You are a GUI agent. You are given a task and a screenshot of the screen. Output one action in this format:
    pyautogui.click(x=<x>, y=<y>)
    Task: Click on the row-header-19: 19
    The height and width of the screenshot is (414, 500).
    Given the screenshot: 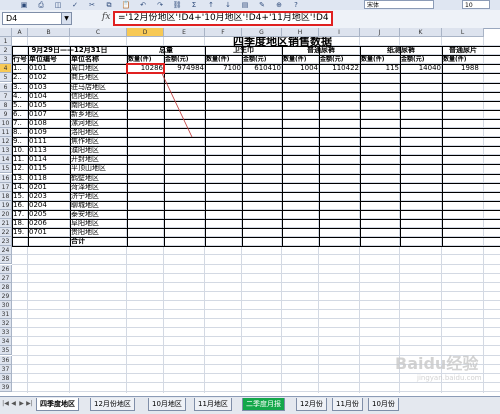 What is the action you would take?
    pyautogui.click(x=6, y=205)
    